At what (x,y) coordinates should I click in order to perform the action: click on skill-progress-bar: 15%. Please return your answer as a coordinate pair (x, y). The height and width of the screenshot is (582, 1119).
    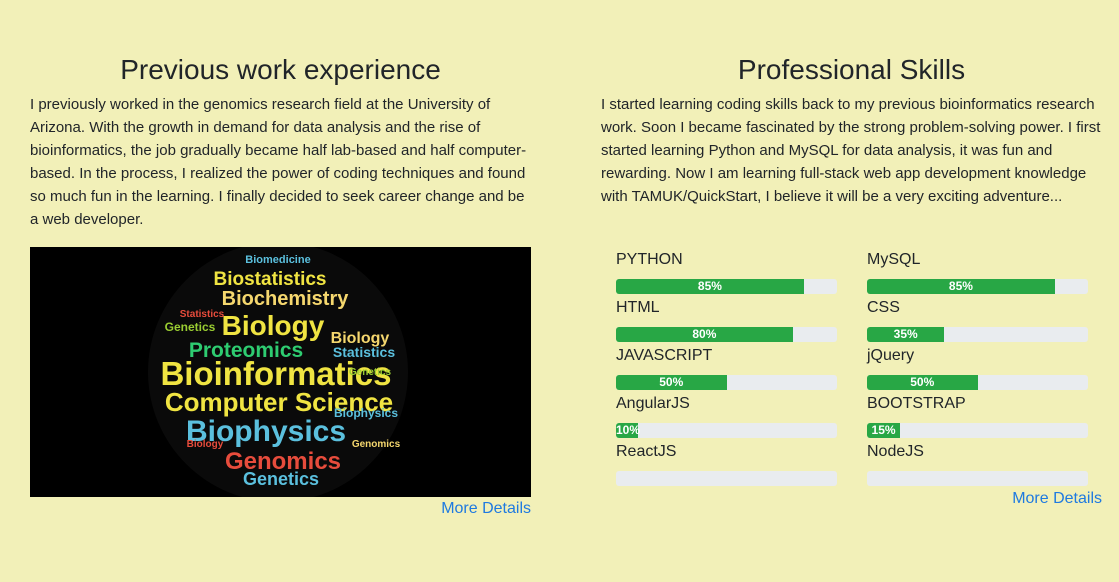
    Looking at the image, I should click on (977, 430).